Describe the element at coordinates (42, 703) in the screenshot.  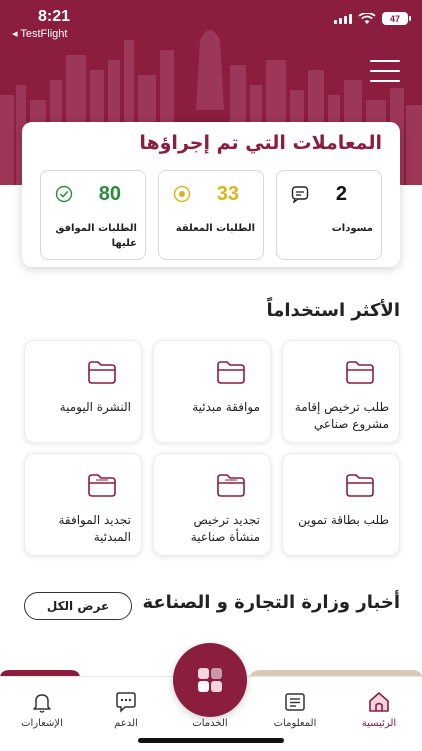
I see `bell-icon` at that location.